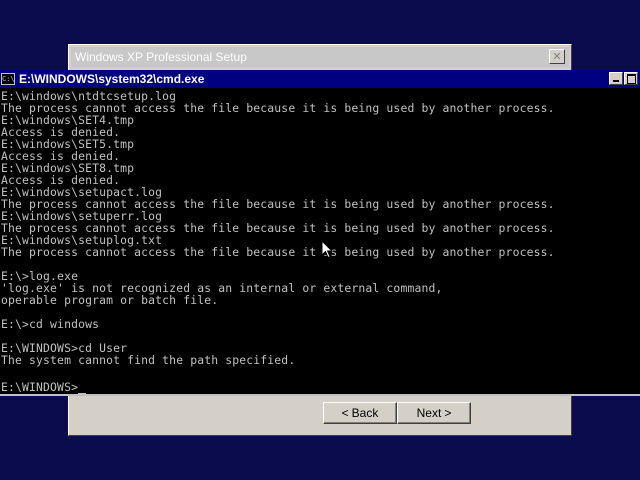  What do you see at coordinates (345, 413) in the screenshot?
I see `back-arrow-icon: <` at bounding box center [345, 413].